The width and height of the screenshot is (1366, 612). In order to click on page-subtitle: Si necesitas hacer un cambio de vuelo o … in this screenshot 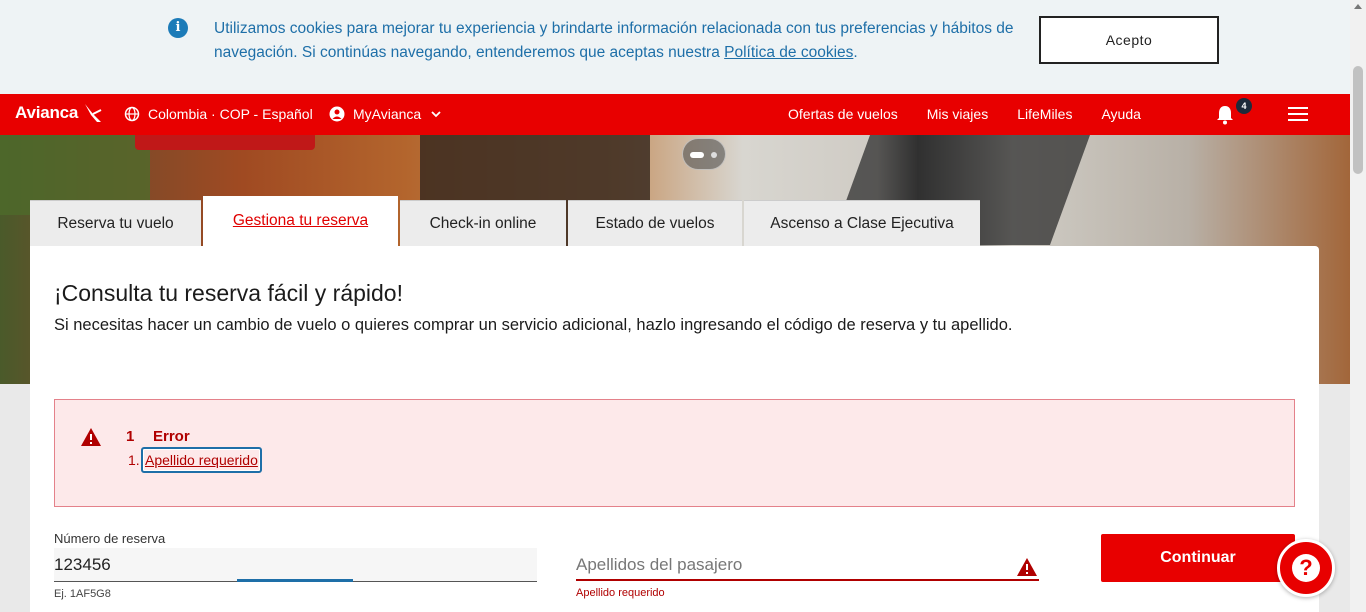, I will do `click(533, 325)`.